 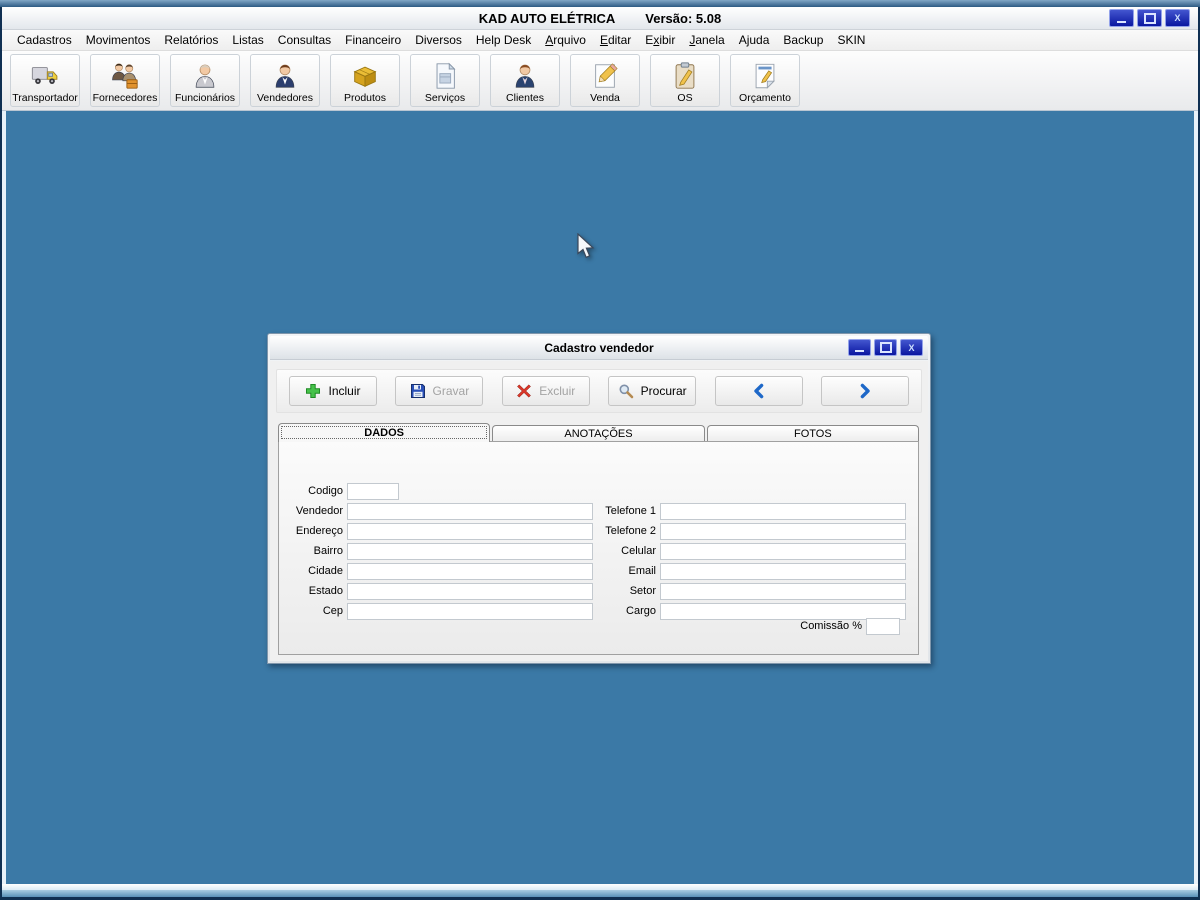 I want to click on dialog-title: Cadastro vendedor, so click(x=599, y=347).